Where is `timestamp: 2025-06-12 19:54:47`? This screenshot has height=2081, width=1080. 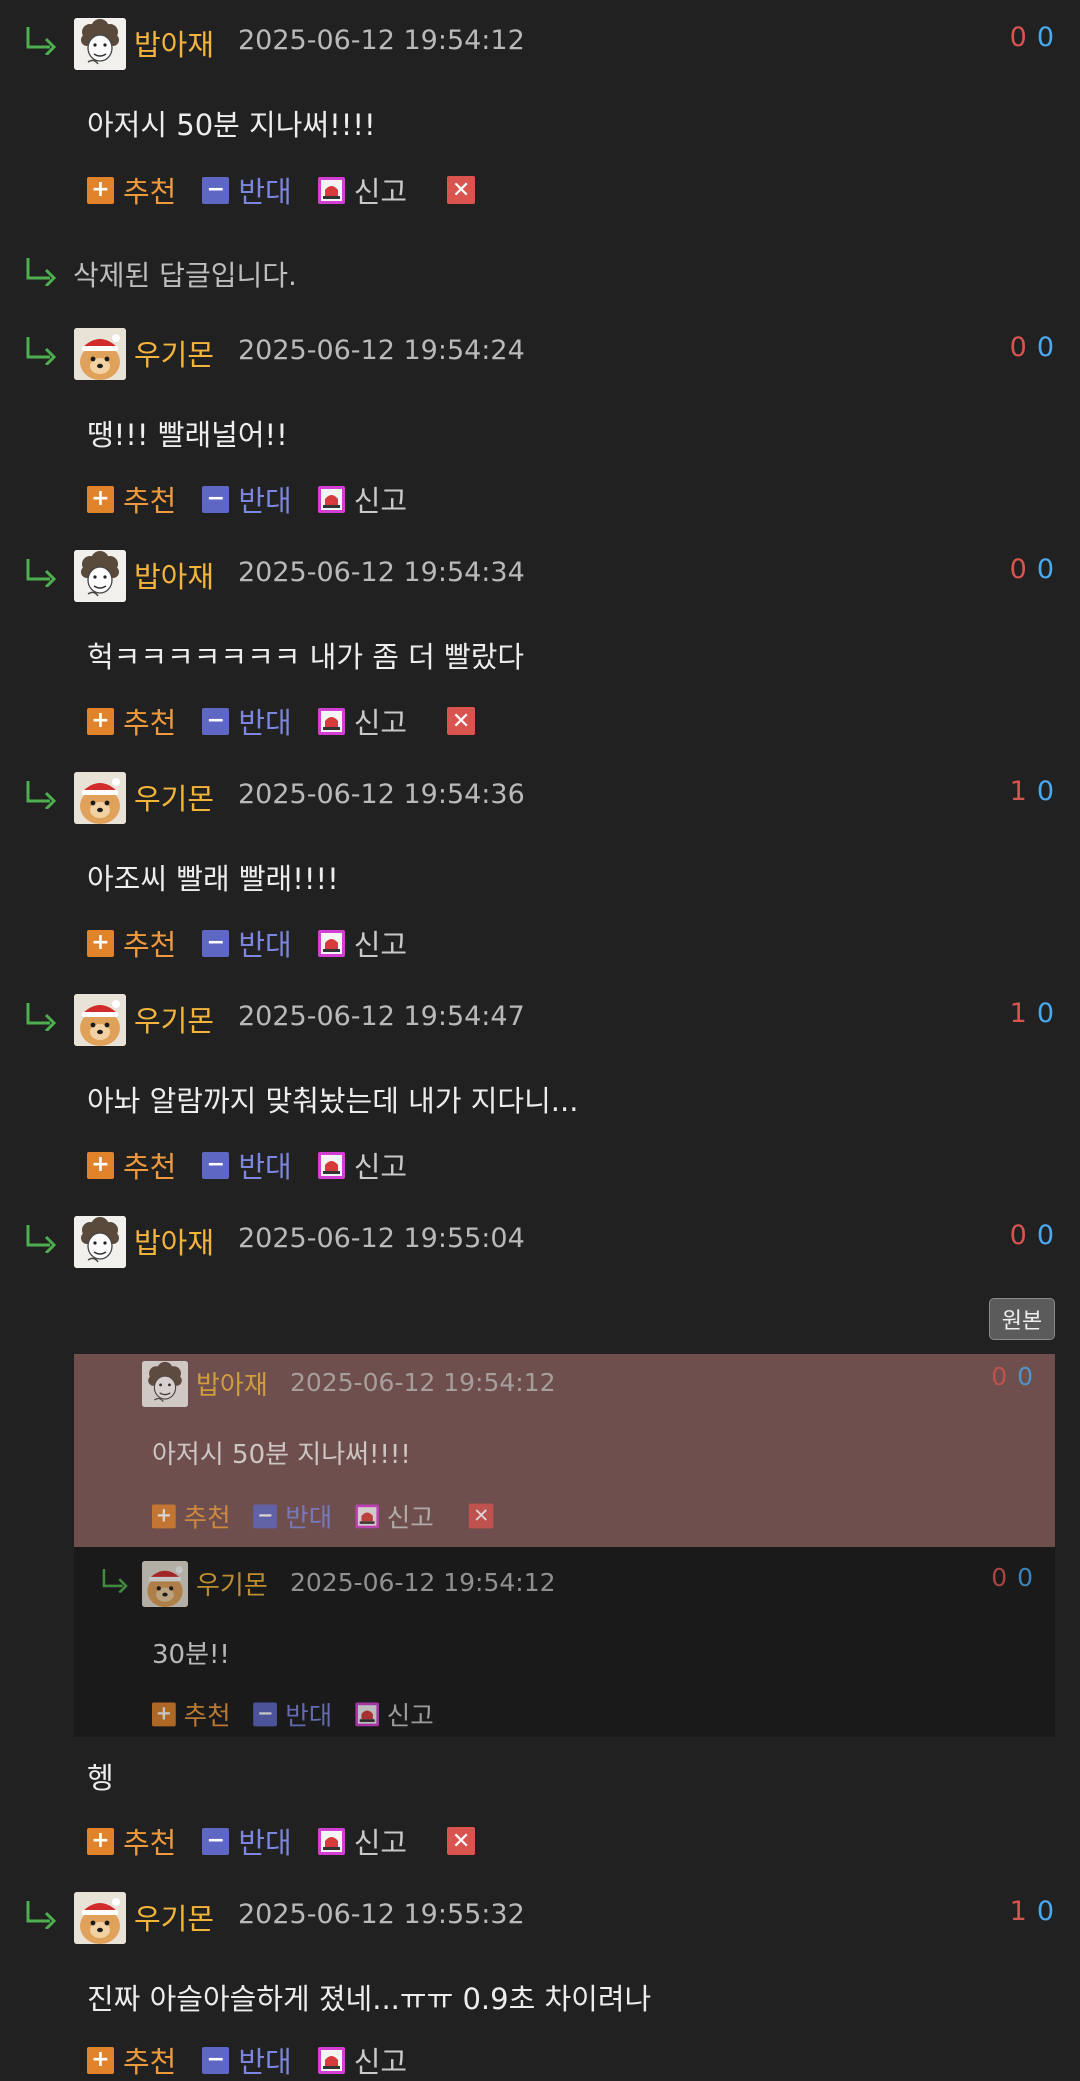
timestamp: 2025-06-12 19:54:47 is located at coordinates (381, 1016).